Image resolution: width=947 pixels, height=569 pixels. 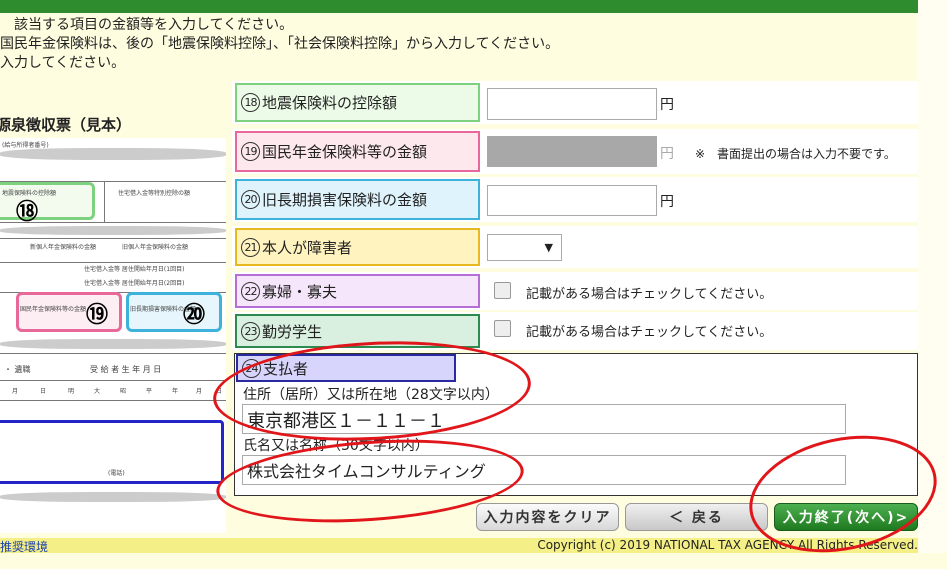 What do you see at coordinates (307, 247) in the screenshot?
I see `label-text: 本人が障害者` at bounding box center [307, 247].